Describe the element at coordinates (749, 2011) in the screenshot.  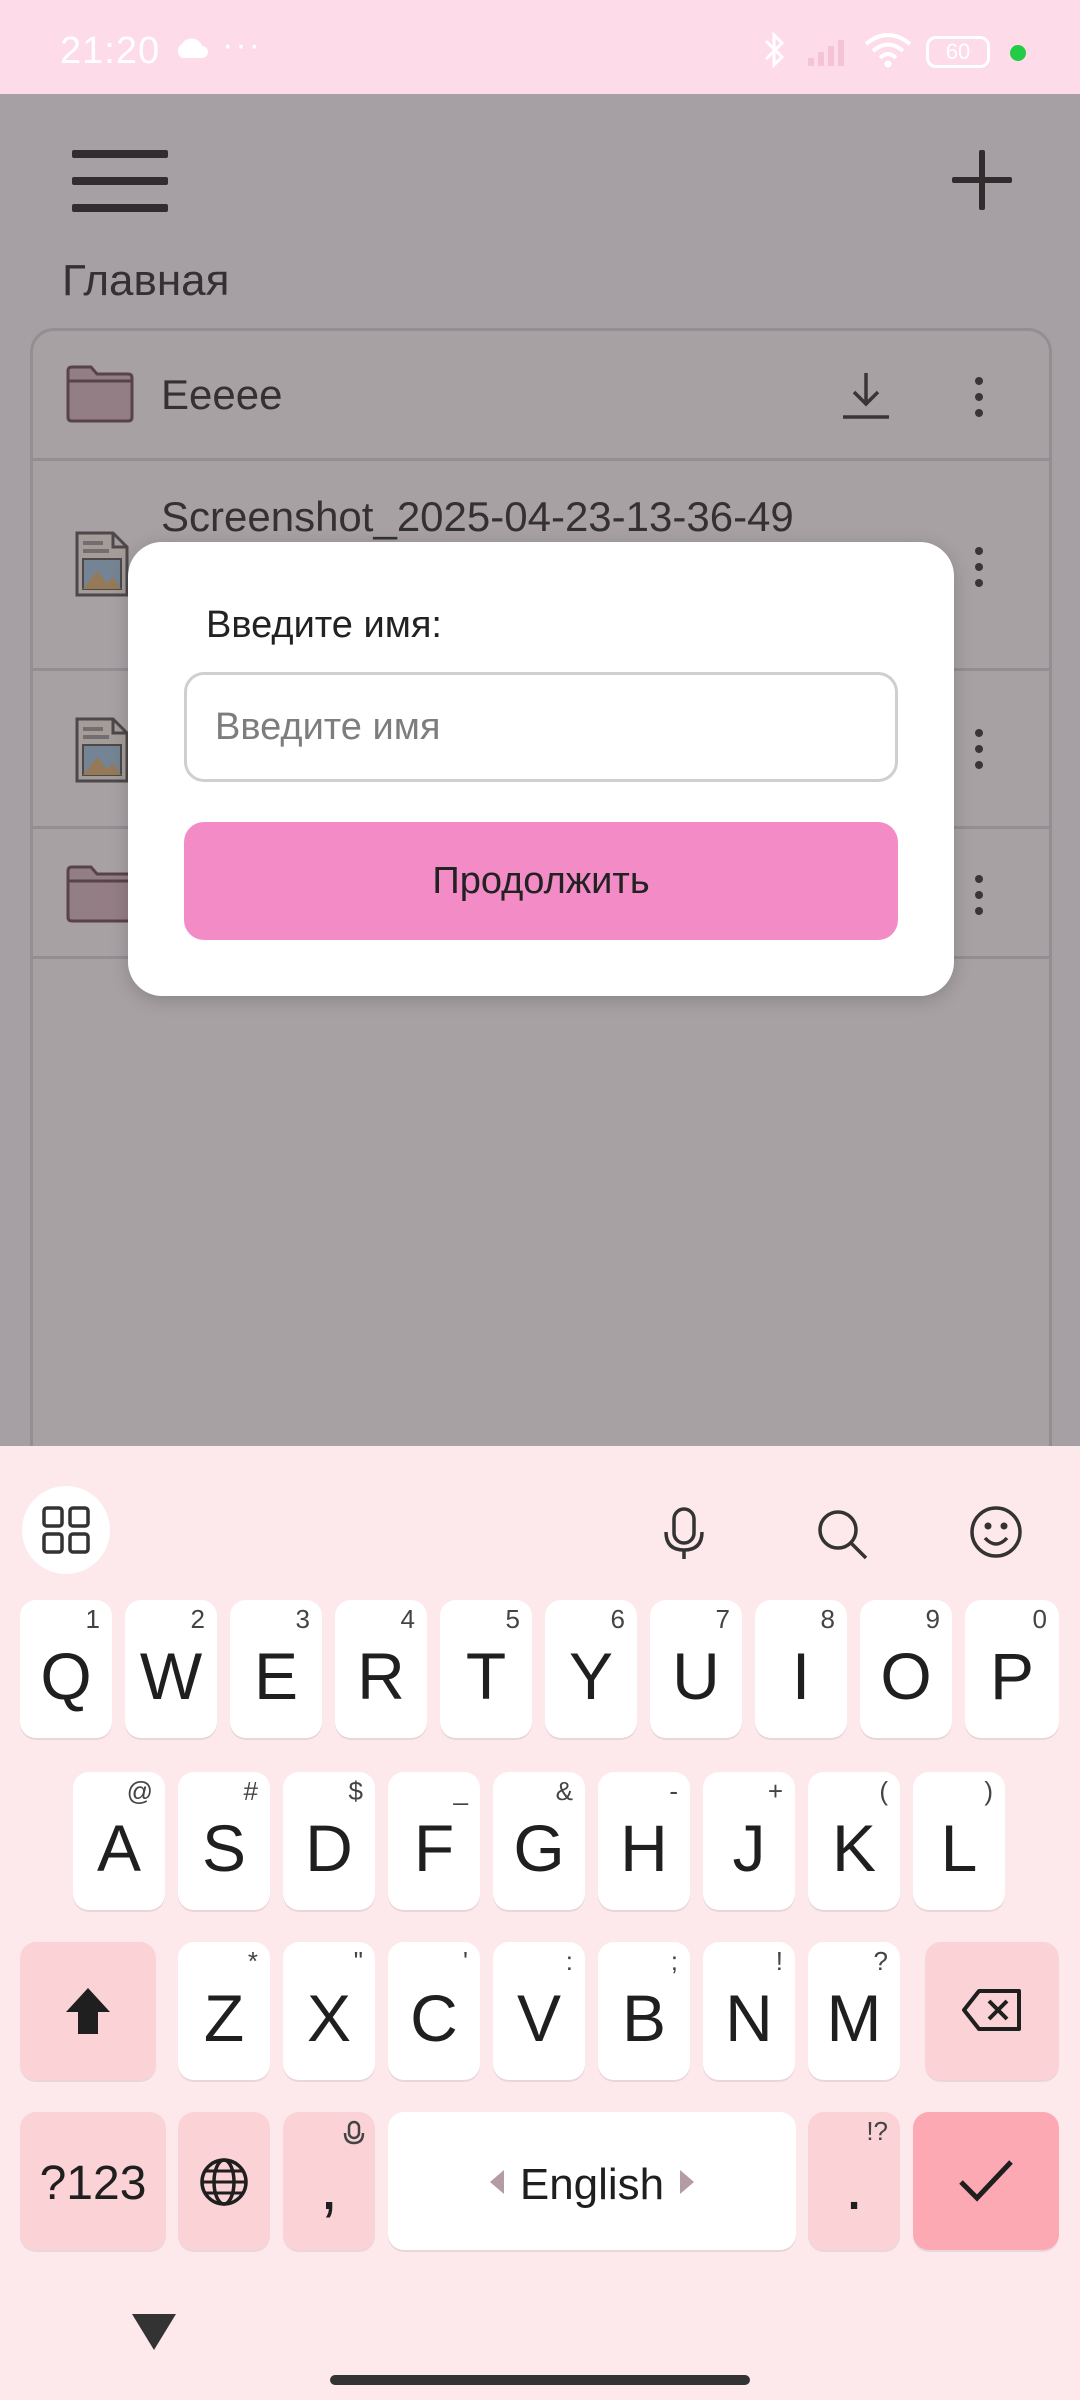
I see `key-n: ! N` at that location.